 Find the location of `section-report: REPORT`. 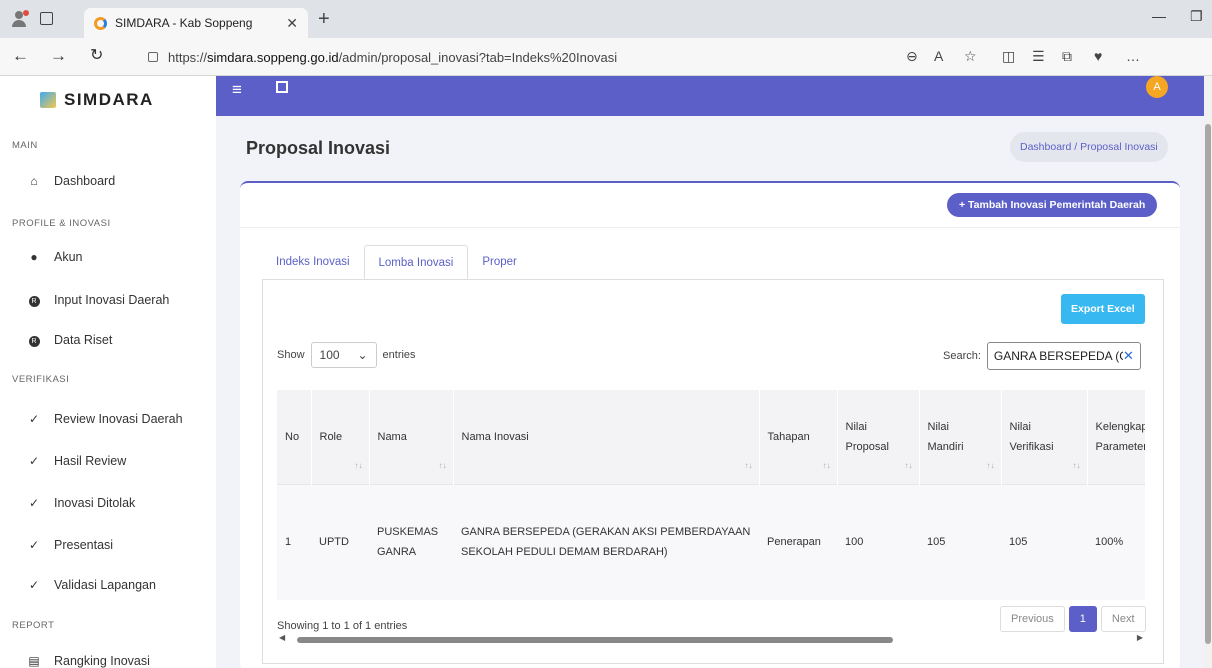

section-report: REPORT is located at coordinates (33, 625).